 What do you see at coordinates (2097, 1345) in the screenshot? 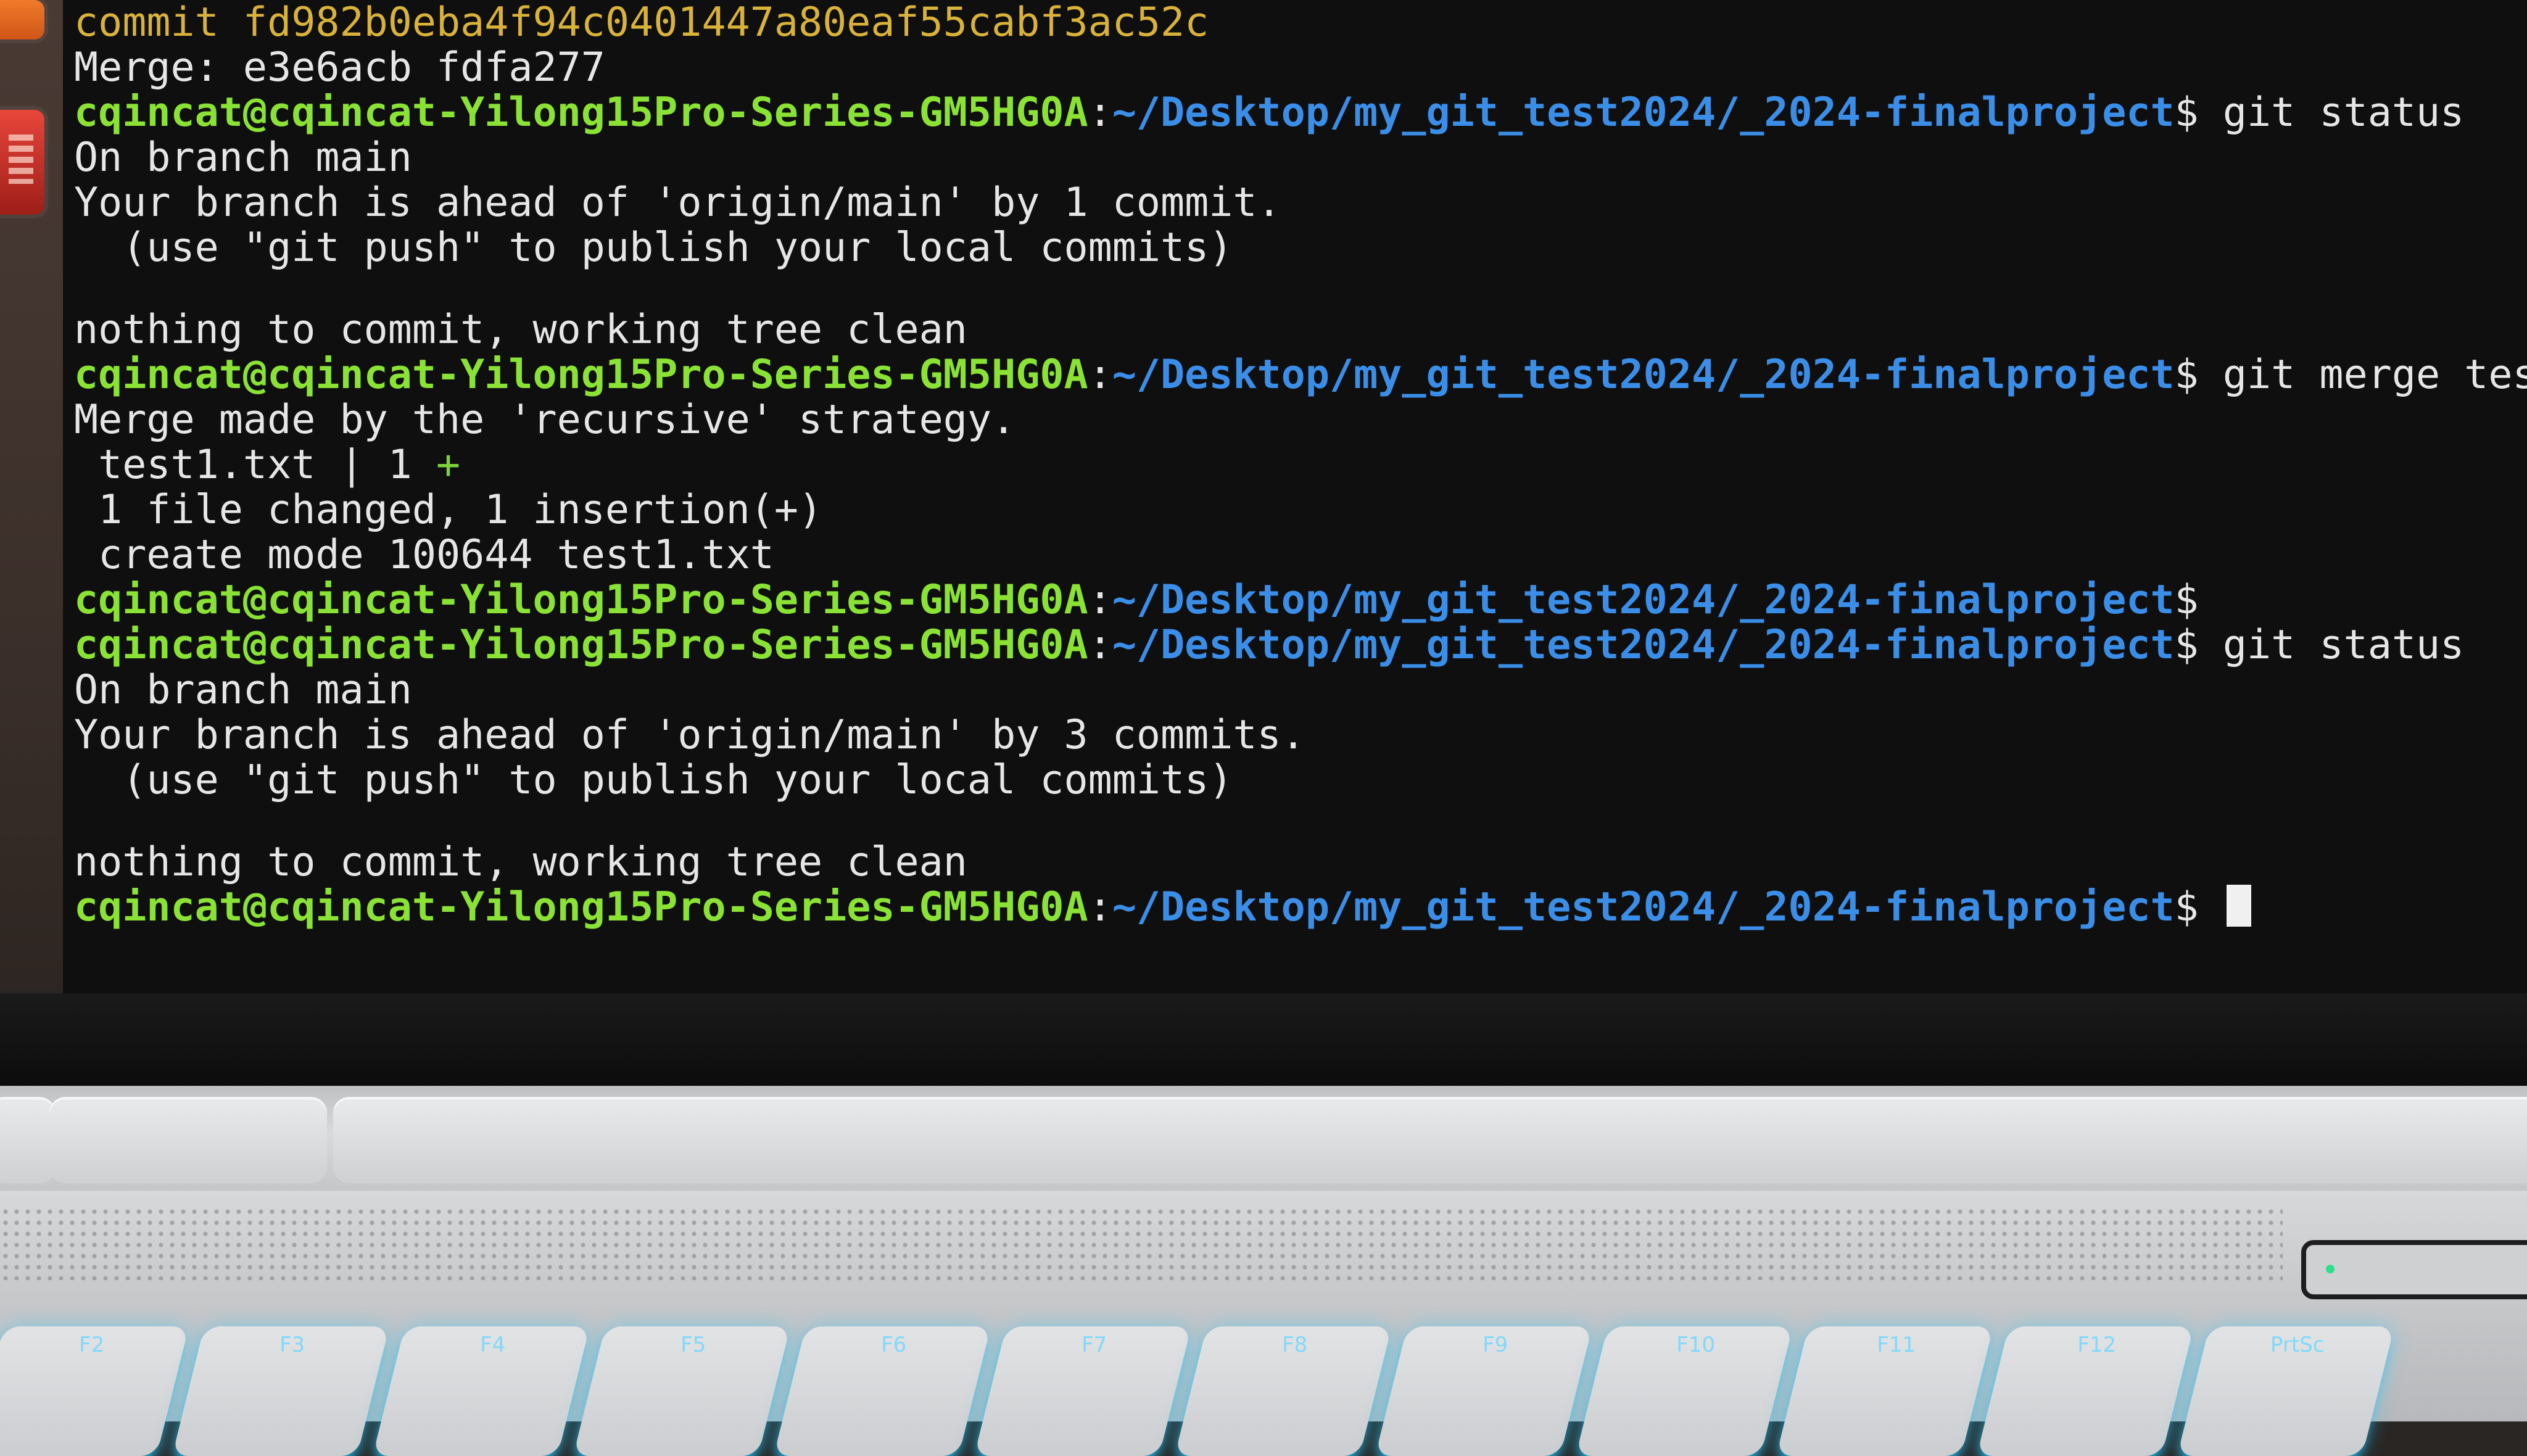
I see `key-label: F12` at bounding box center [2097, 1345].